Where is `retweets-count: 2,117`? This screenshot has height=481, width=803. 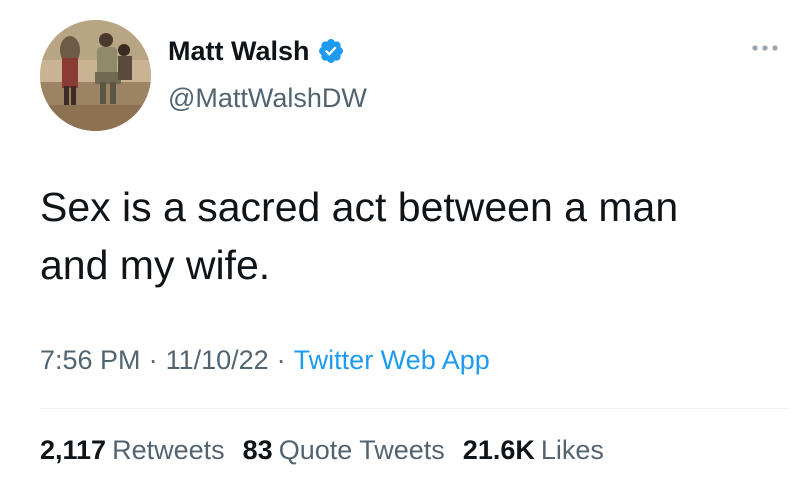
retweets-count: 2,117 is located at coordinates (73, 450).